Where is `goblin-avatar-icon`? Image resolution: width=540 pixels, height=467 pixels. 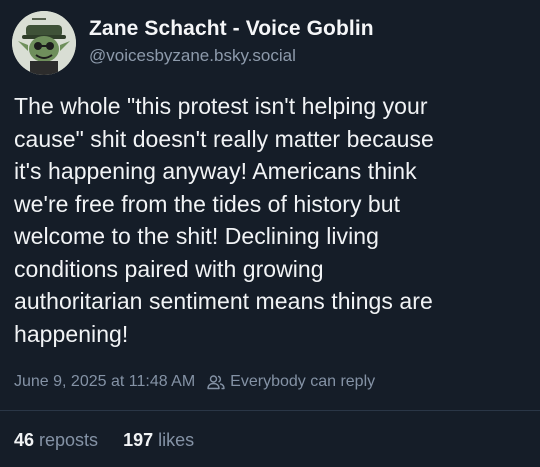
goblin-avatar-icon is located at coordinates (44, 43).